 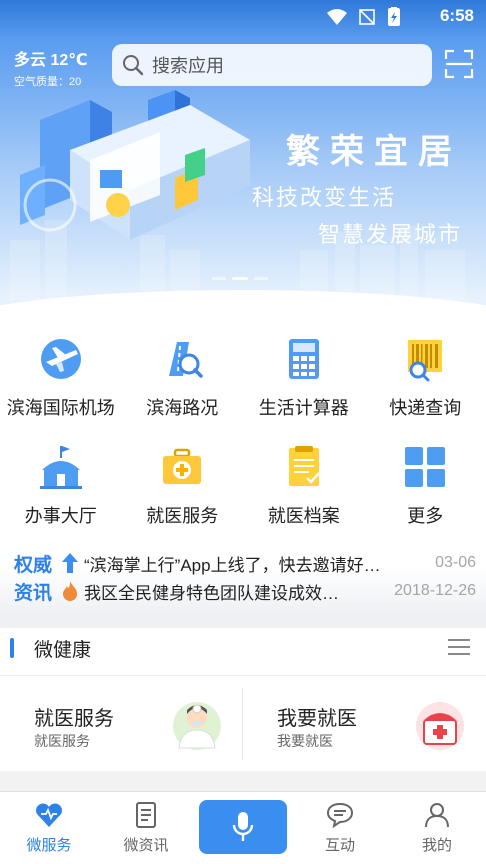 What do you see at coordinates (337, 17) in the screenshot?
I see `wifi-icon` at bounding box center [337, 17].